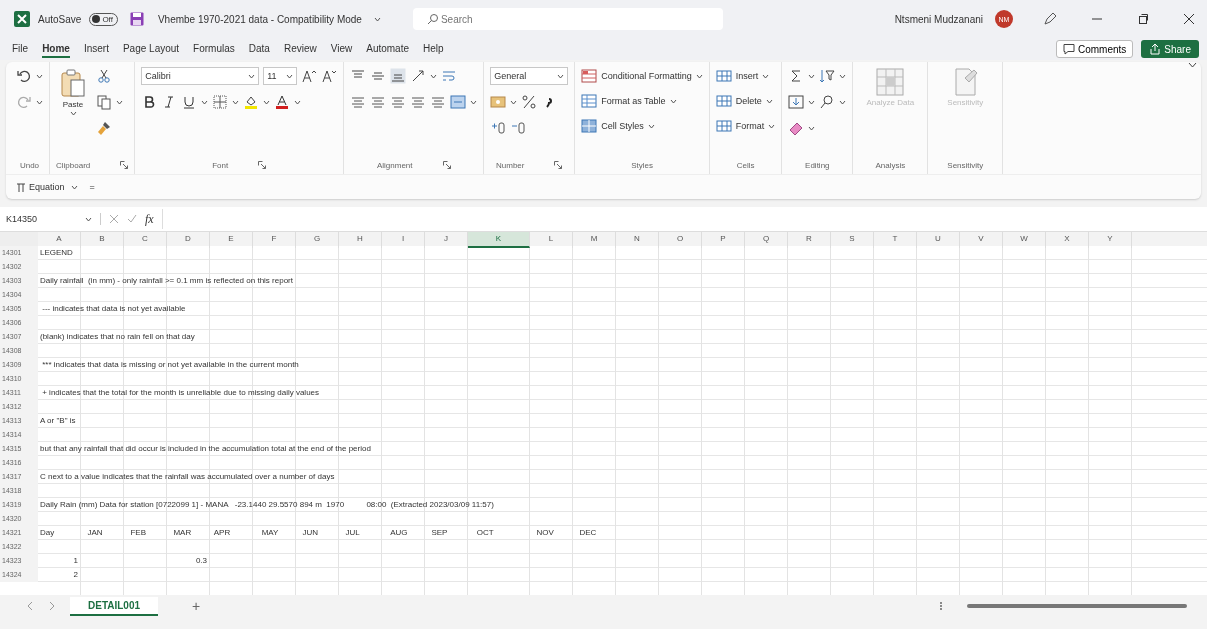 The width and height of the screenshot is (1207, 629). I want to click on column-header: V, so click(981, 240).